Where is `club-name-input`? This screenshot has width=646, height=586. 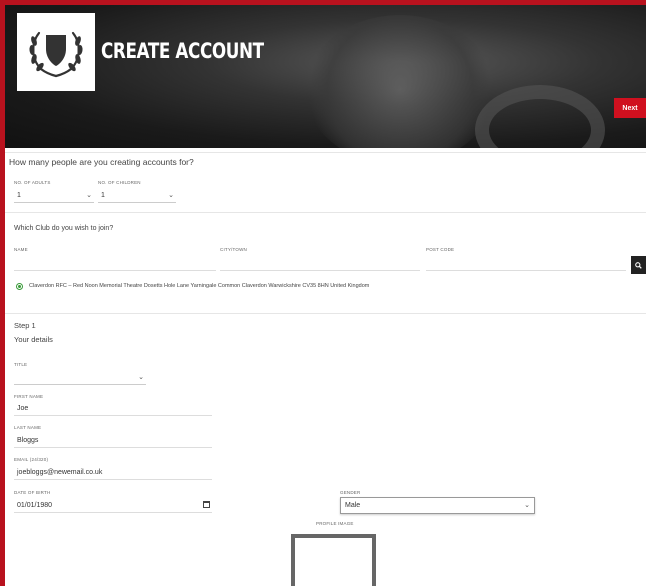 club-name-input is located at coordinates (115, 264).